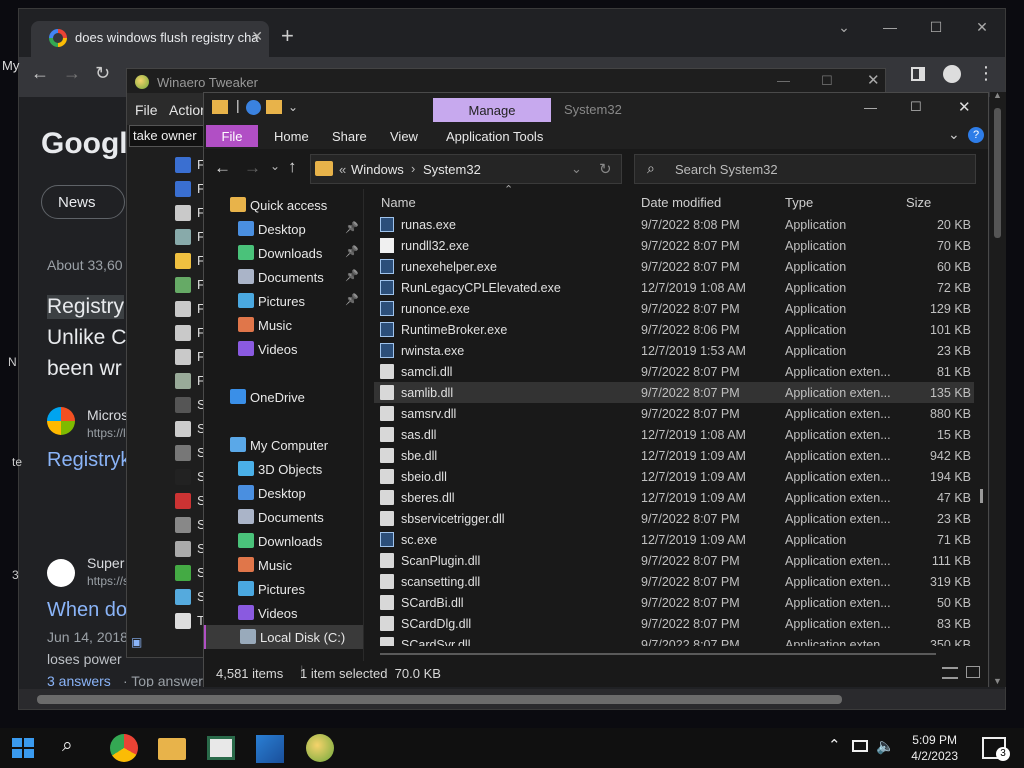 The image size is (1024, 768). I want to click on search-box: ⌕ Search System32, so click(805, 169).